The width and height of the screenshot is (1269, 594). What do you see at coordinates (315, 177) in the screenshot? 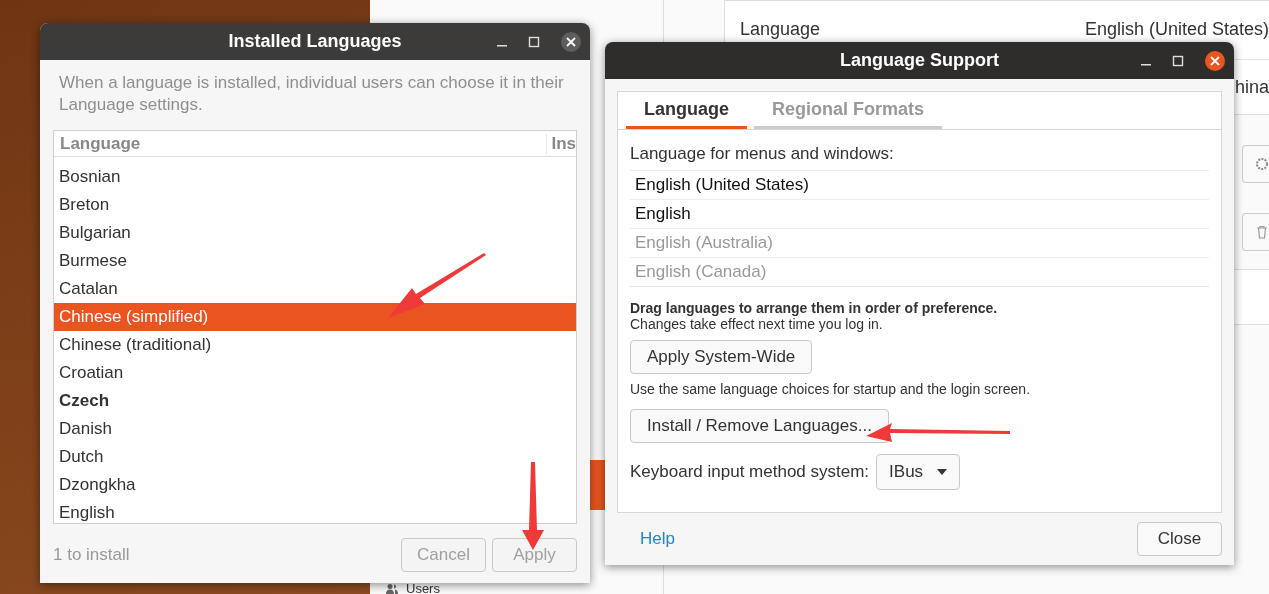
I see `language-row: Bosnian` at bounding box center [315, 177].